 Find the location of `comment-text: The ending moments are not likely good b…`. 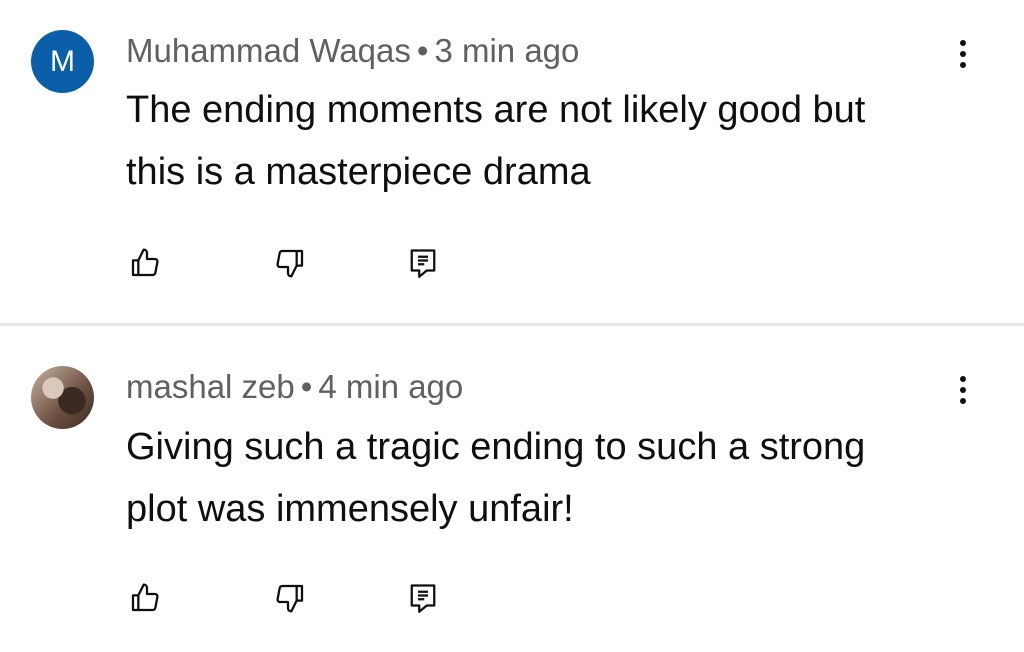

comment-text: The ending moments are not likely good b… is located at coordinates (496, 141).